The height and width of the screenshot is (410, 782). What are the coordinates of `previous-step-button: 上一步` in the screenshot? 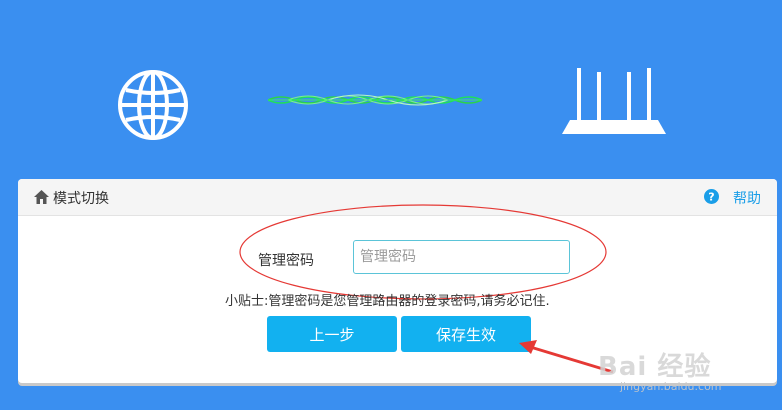 It's located at (332, 334).